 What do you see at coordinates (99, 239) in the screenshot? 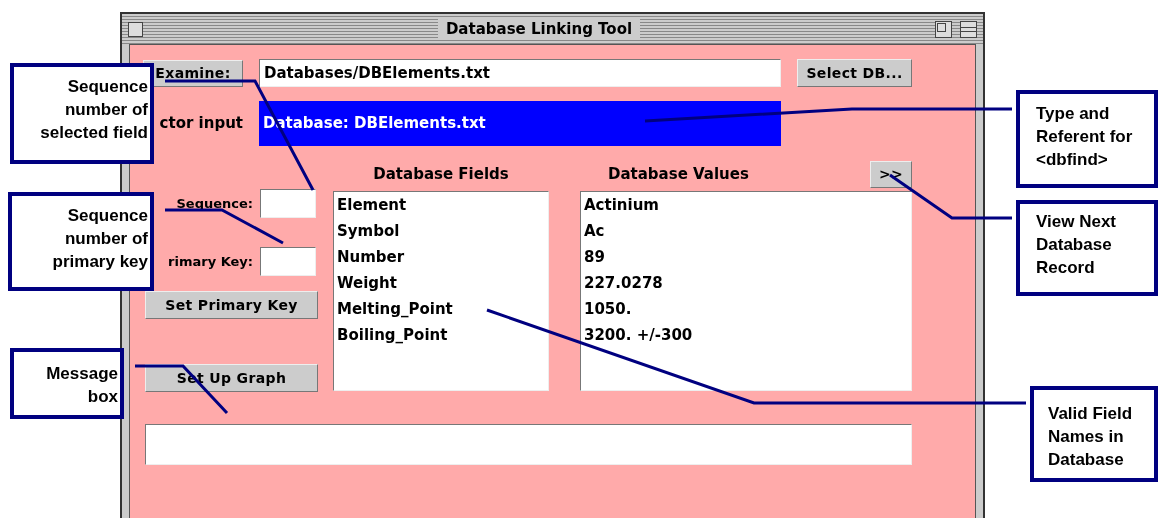
I see `callout-text: Sequence number of primary key` at bounding box center [99, 239].